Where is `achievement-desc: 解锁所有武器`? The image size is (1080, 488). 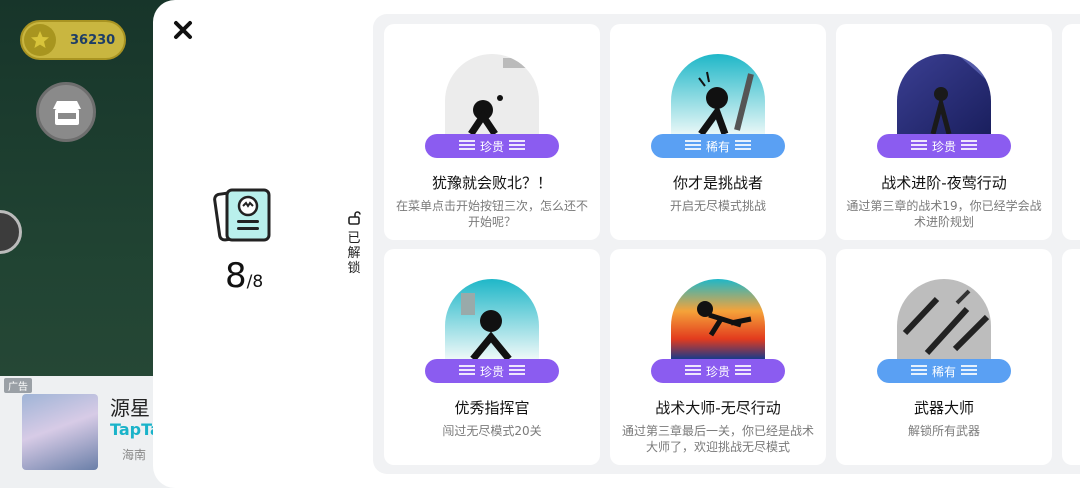
achievement-desc: 解锁所有武器 is located at coordinates (943, 431).